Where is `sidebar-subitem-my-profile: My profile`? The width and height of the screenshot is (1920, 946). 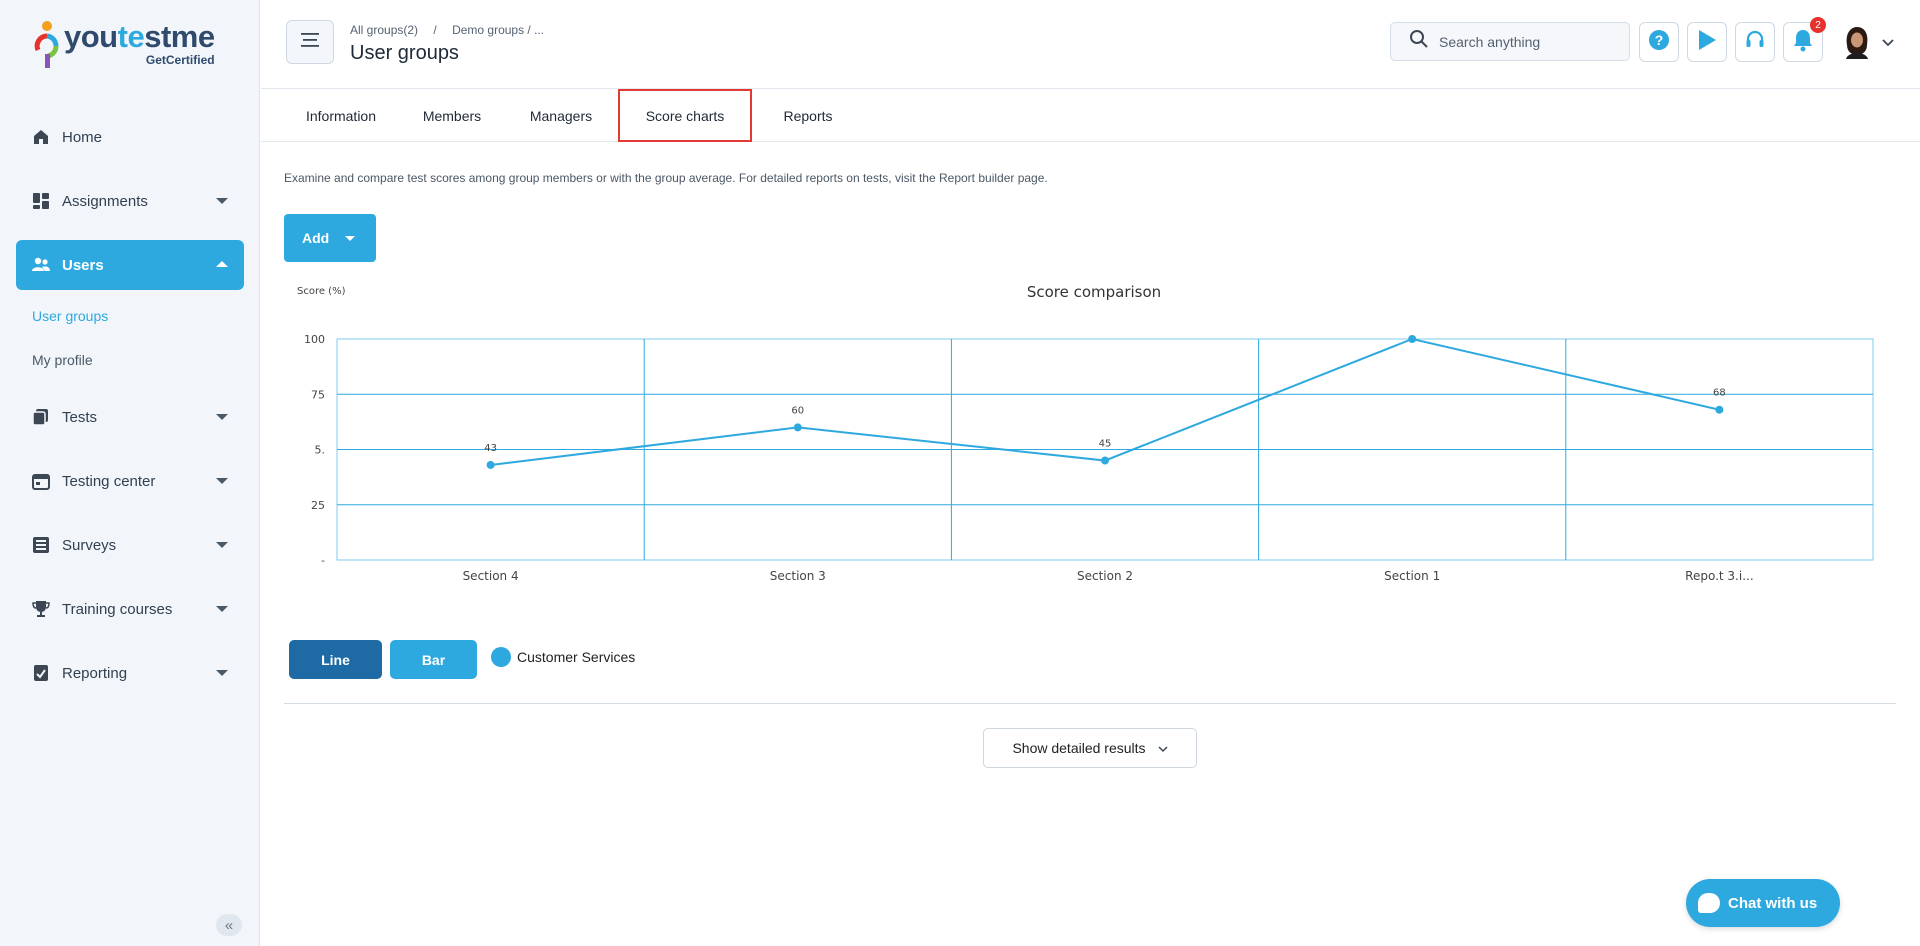
sidebar-subitem-my-profile: My profile is located at coordinates (130, 360).